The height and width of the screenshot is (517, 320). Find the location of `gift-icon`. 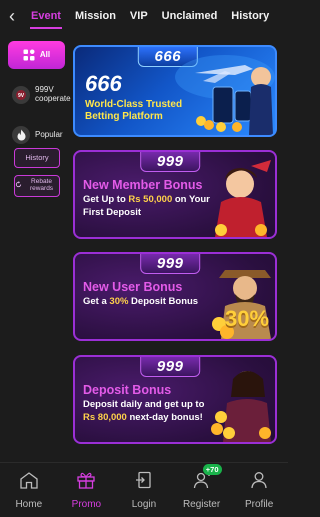

gift-icon is located at coordinates (86, 482).